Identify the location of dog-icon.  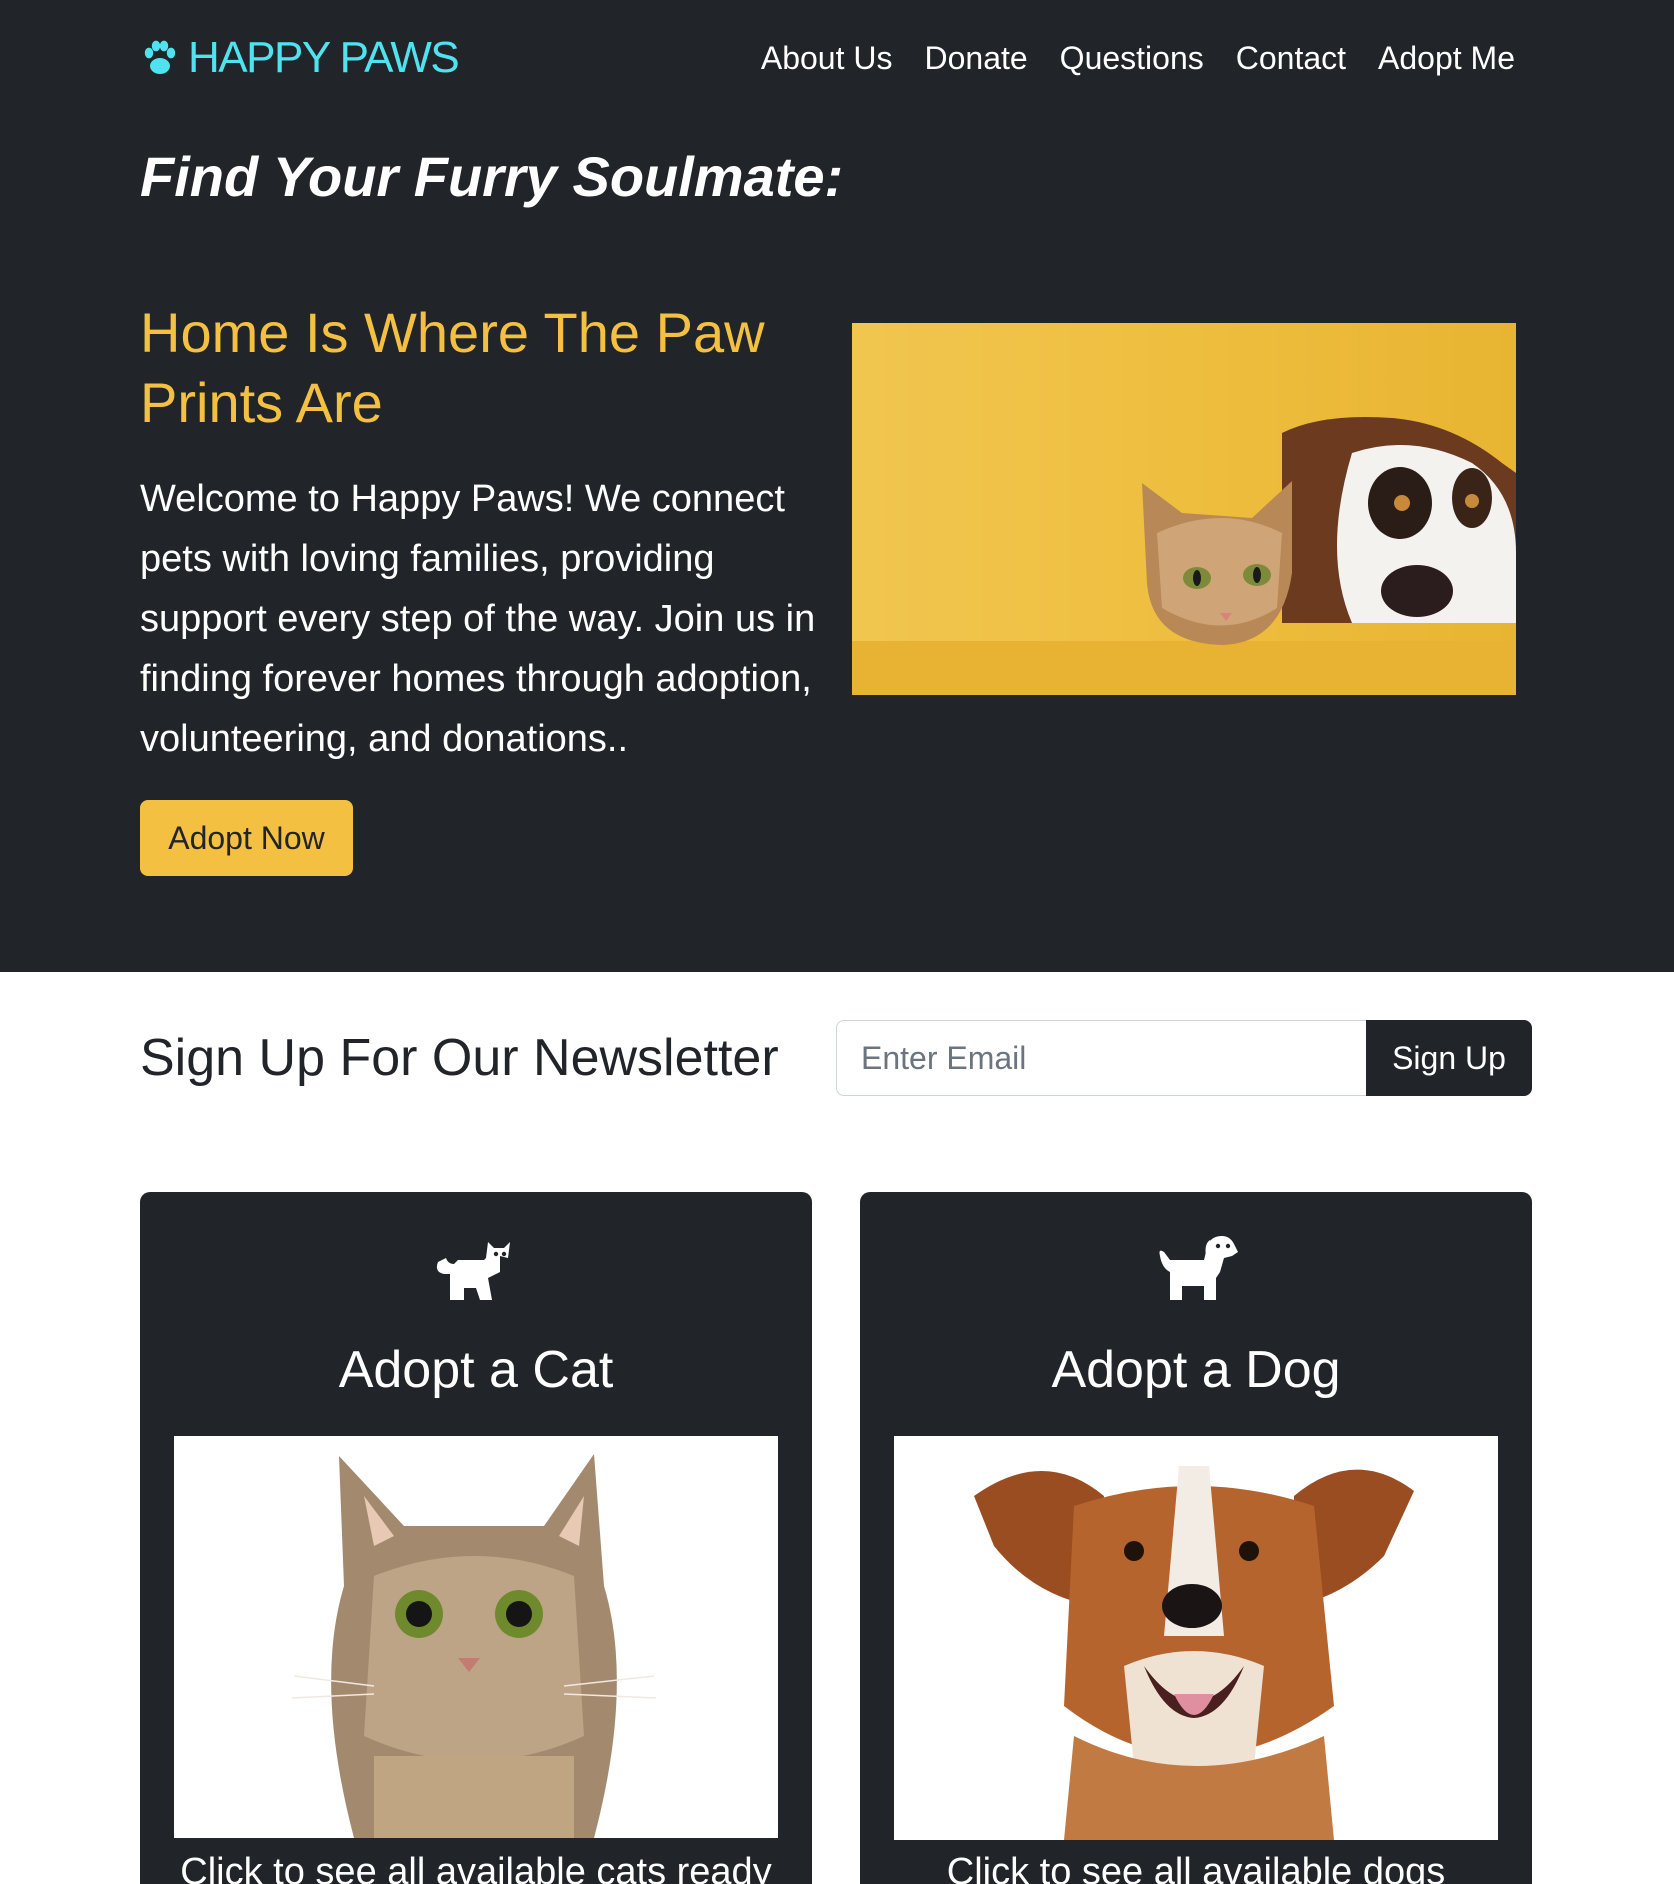
(1196, 1270).